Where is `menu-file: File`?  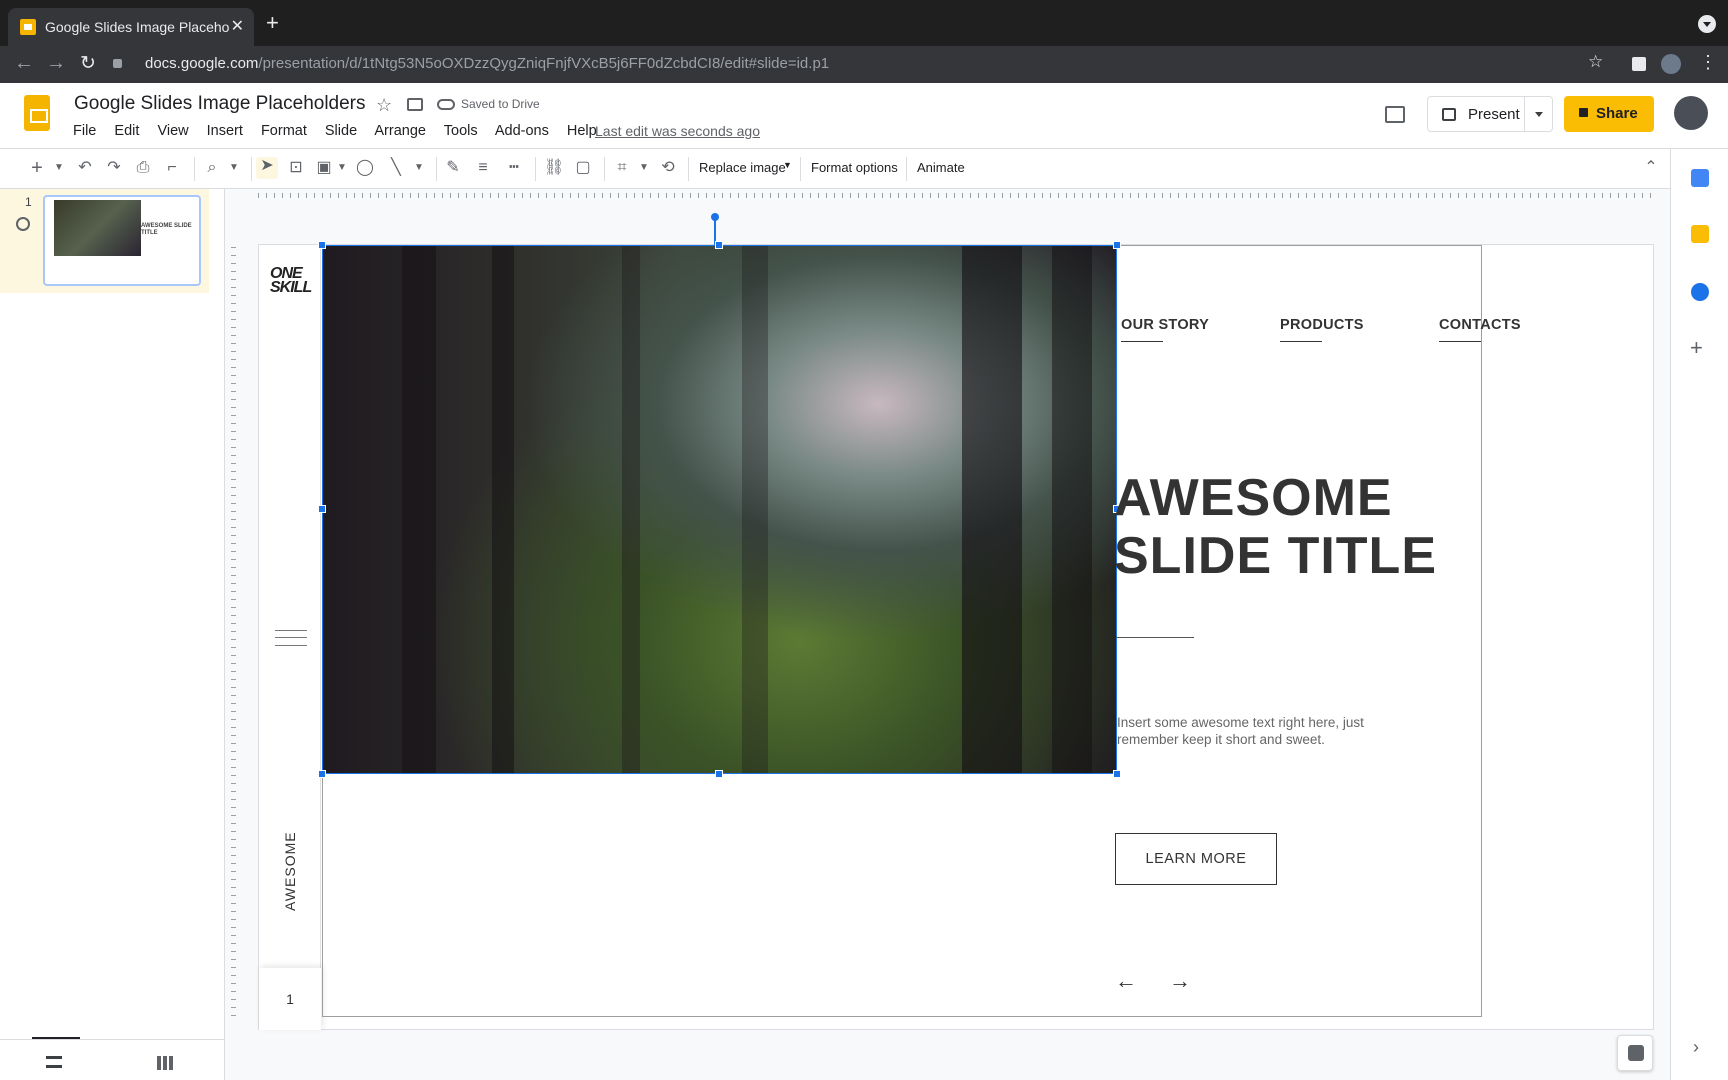
menu-file: File is located at coordinates (84, 131).